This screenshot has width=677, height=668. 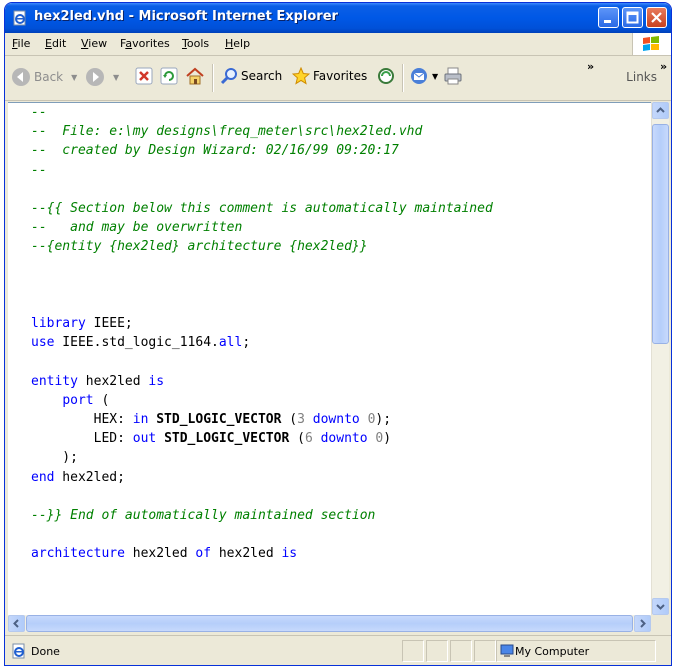 I want to click on maximize-button, so click(x=632, y=17).